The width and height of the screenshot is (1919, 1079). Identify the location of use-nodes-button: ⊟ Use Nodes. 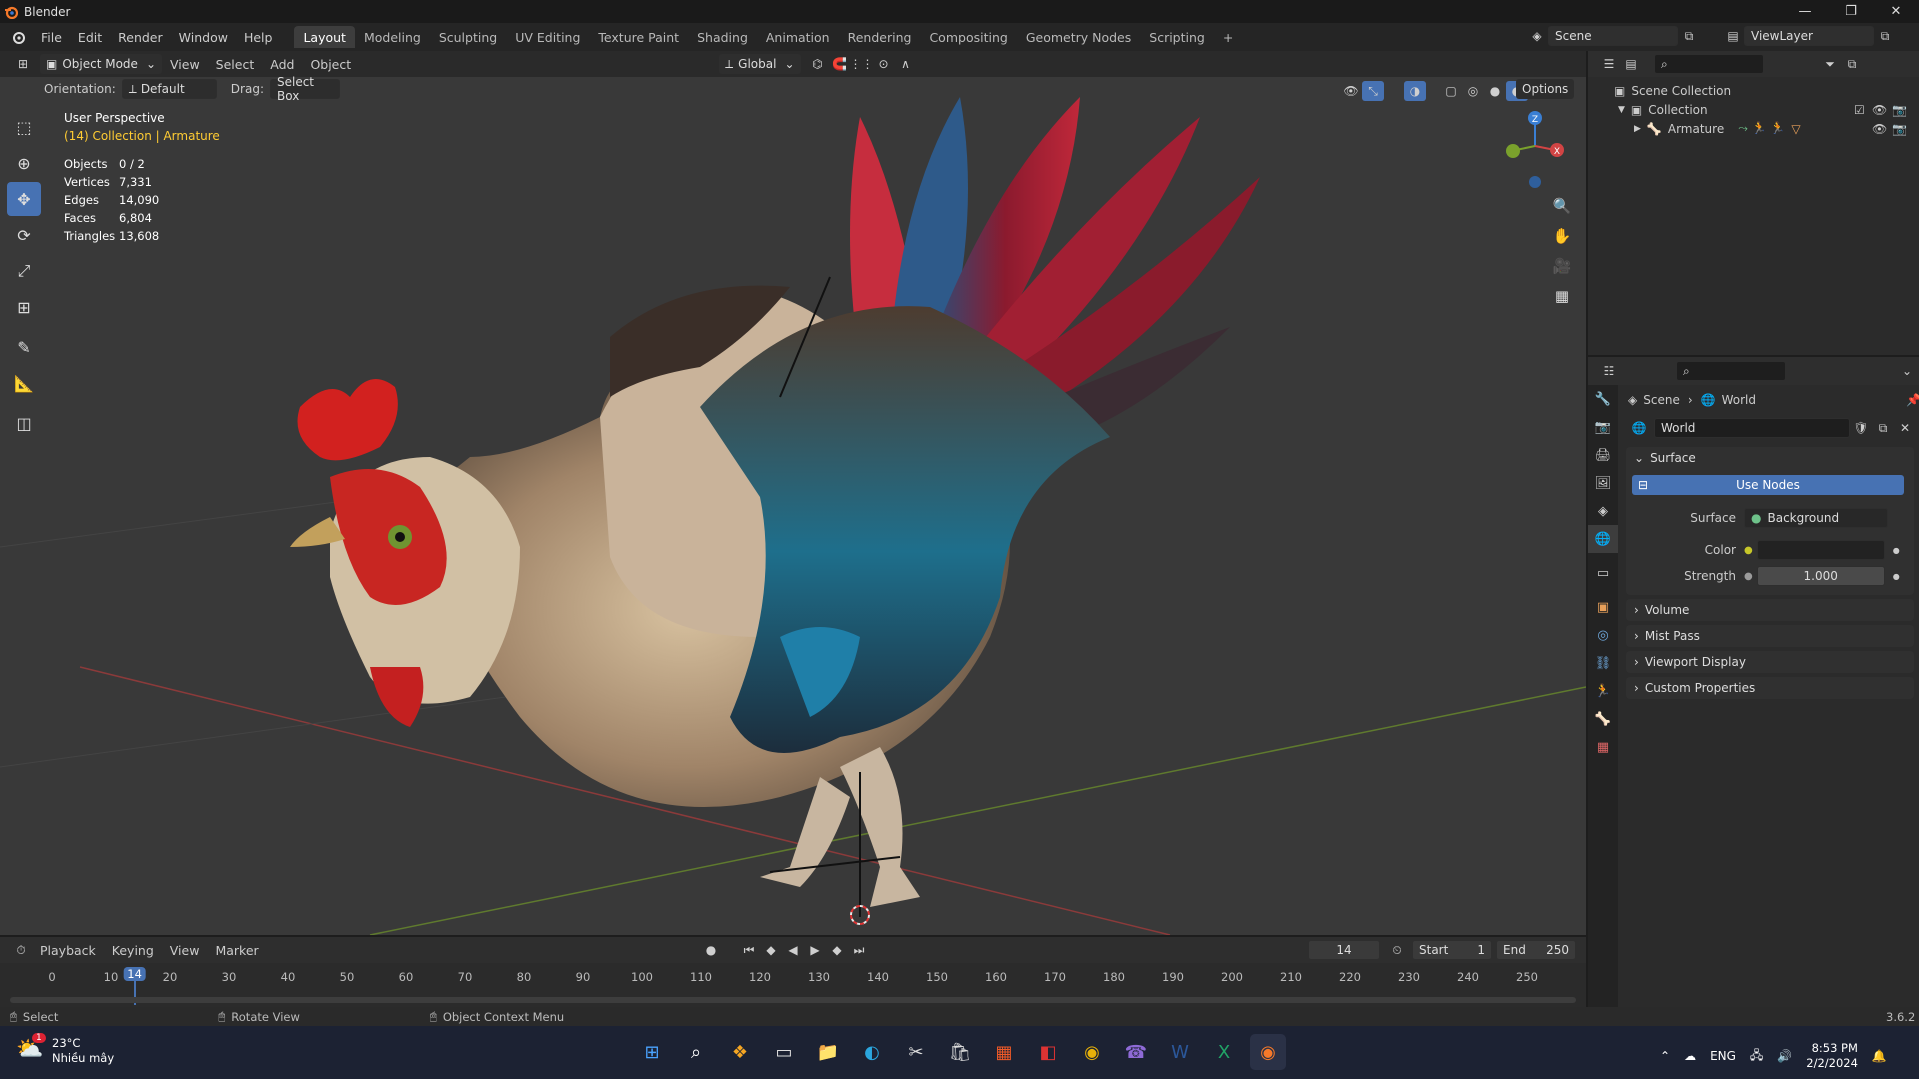
(1768, 485).